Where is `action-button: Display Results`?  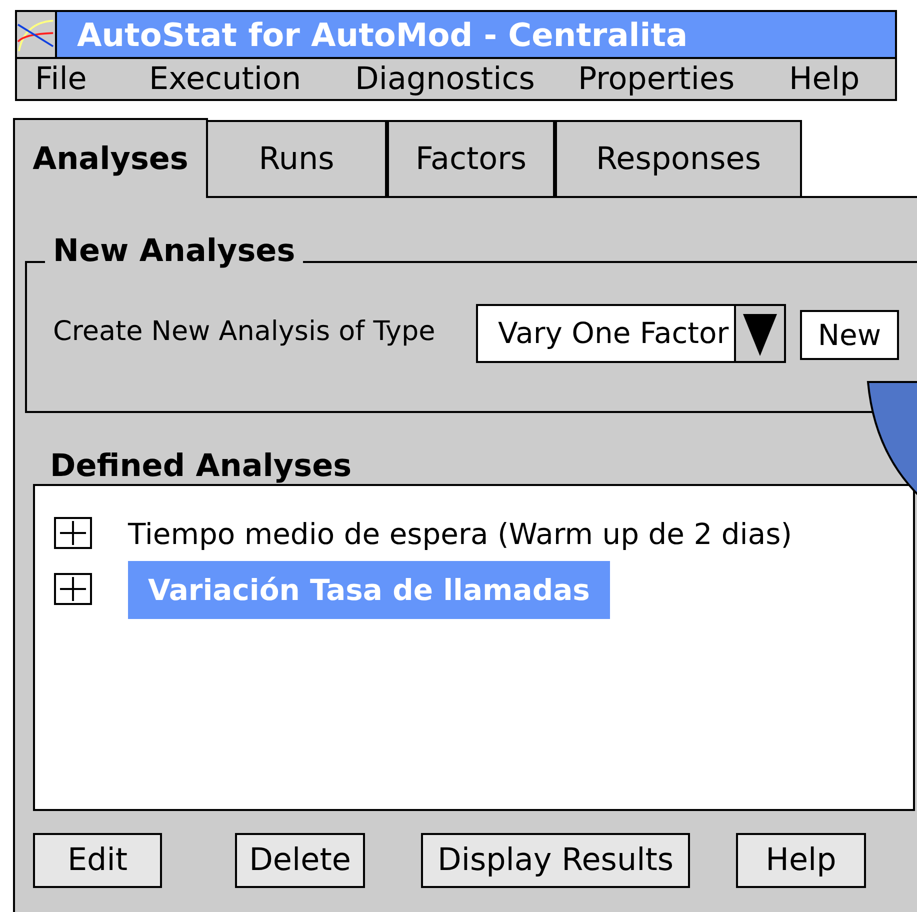 action-button: Display Results is located at coordinates (555, 860).